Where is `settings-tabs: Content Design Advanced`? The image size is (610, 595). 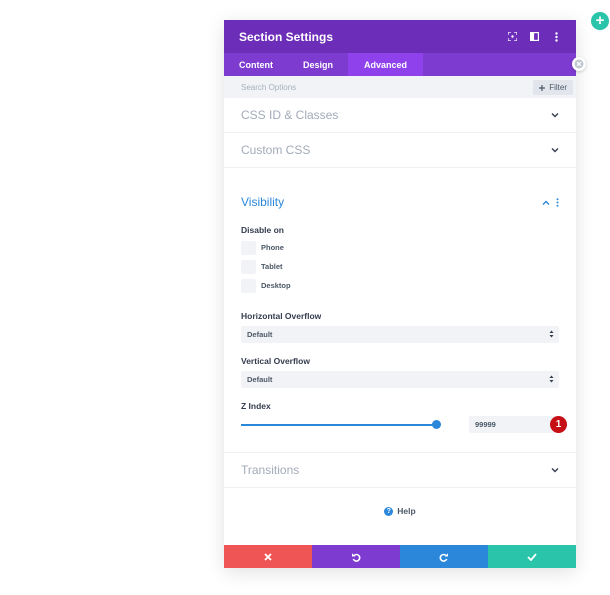 settings-tabs: Content Design Advanced is located at coordinates (400, 64).